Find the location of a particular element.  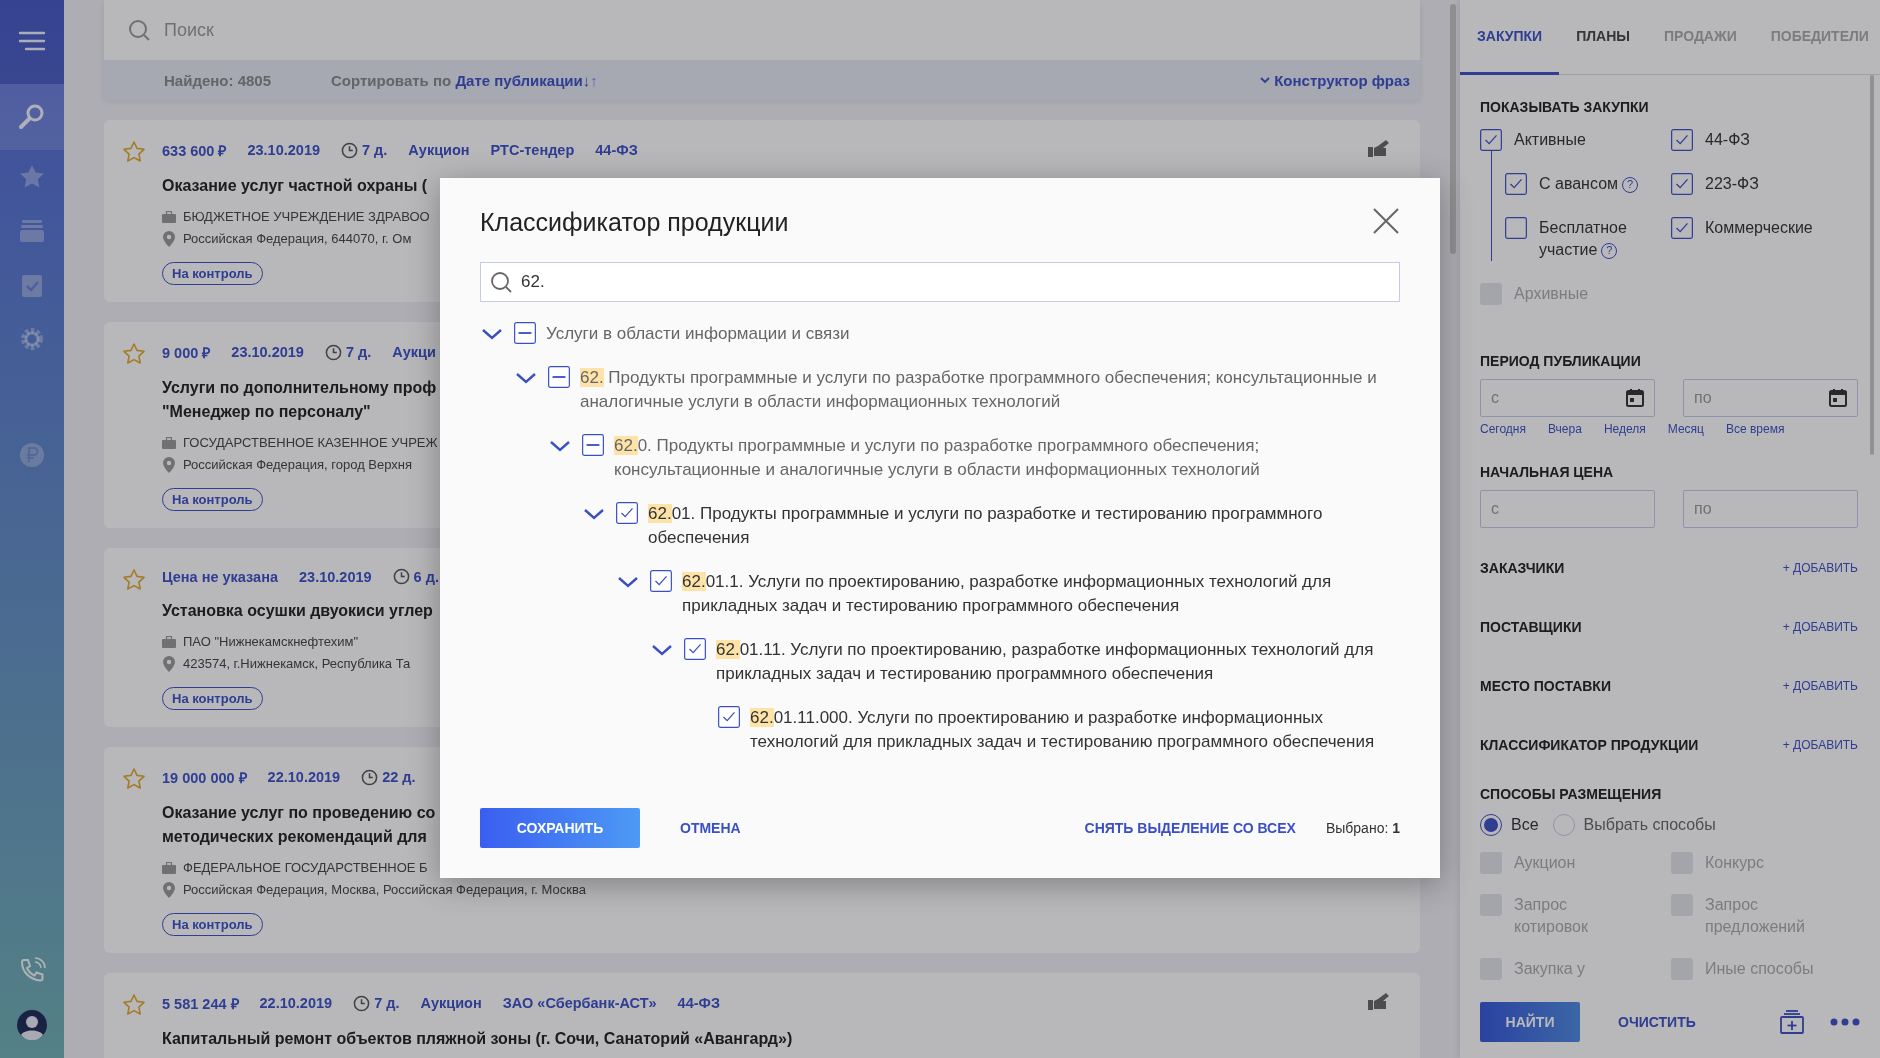

section-title: МЕСТО ПОСТАВКИ is located at coordinates (1545, 685).